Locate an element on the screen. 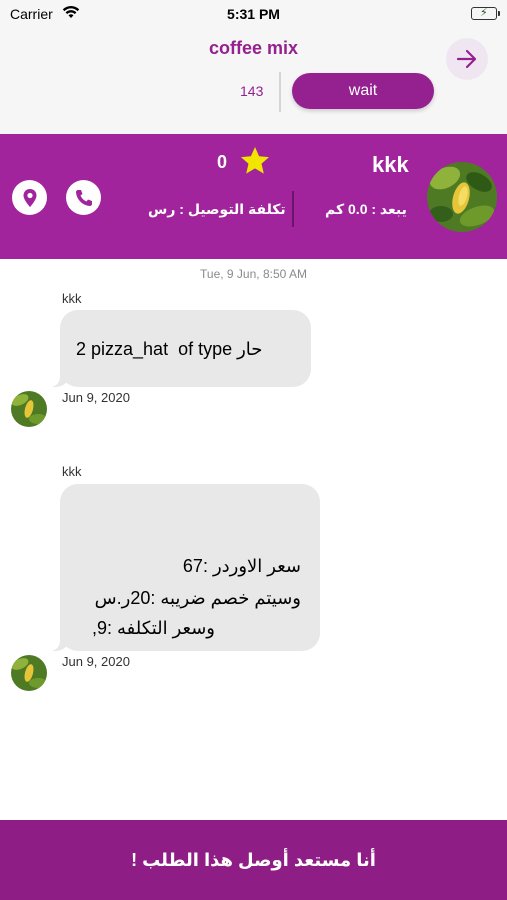  forward-button is located at coordinates (467, 59).